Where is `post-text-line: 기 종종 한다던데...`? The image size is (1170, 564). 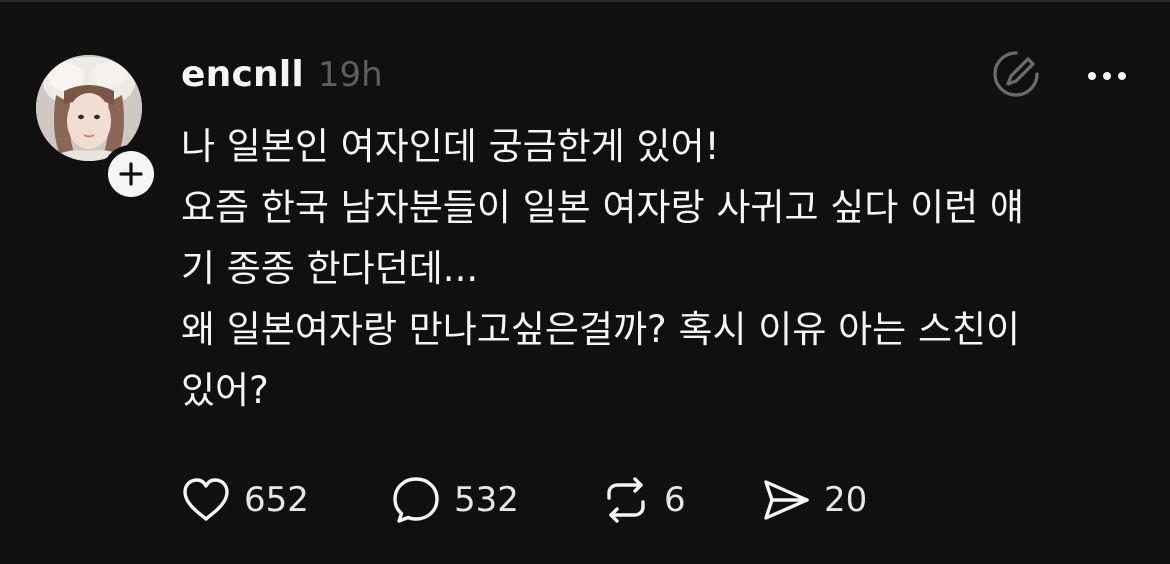
post-text-line: 기 종종 한다던데... is located at coordinates (330, 268).